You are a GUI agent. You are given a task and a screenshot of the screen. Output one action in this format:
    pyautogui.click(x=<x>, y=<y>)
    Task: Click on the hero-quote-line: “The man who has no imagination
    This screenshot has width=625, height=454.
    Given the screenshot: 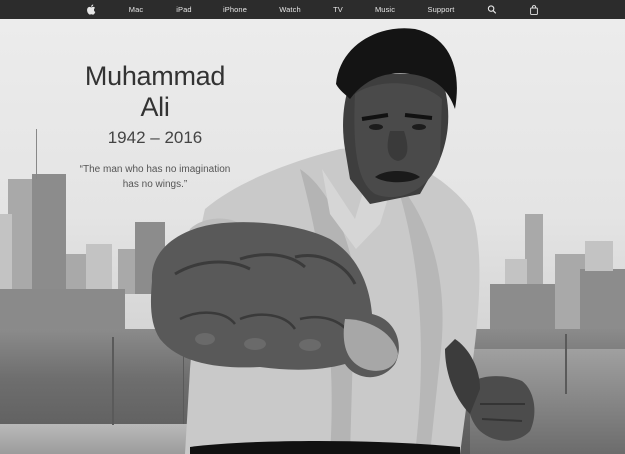 What is the action you would take?
    pyautogui.click(x=155, y=169)
    